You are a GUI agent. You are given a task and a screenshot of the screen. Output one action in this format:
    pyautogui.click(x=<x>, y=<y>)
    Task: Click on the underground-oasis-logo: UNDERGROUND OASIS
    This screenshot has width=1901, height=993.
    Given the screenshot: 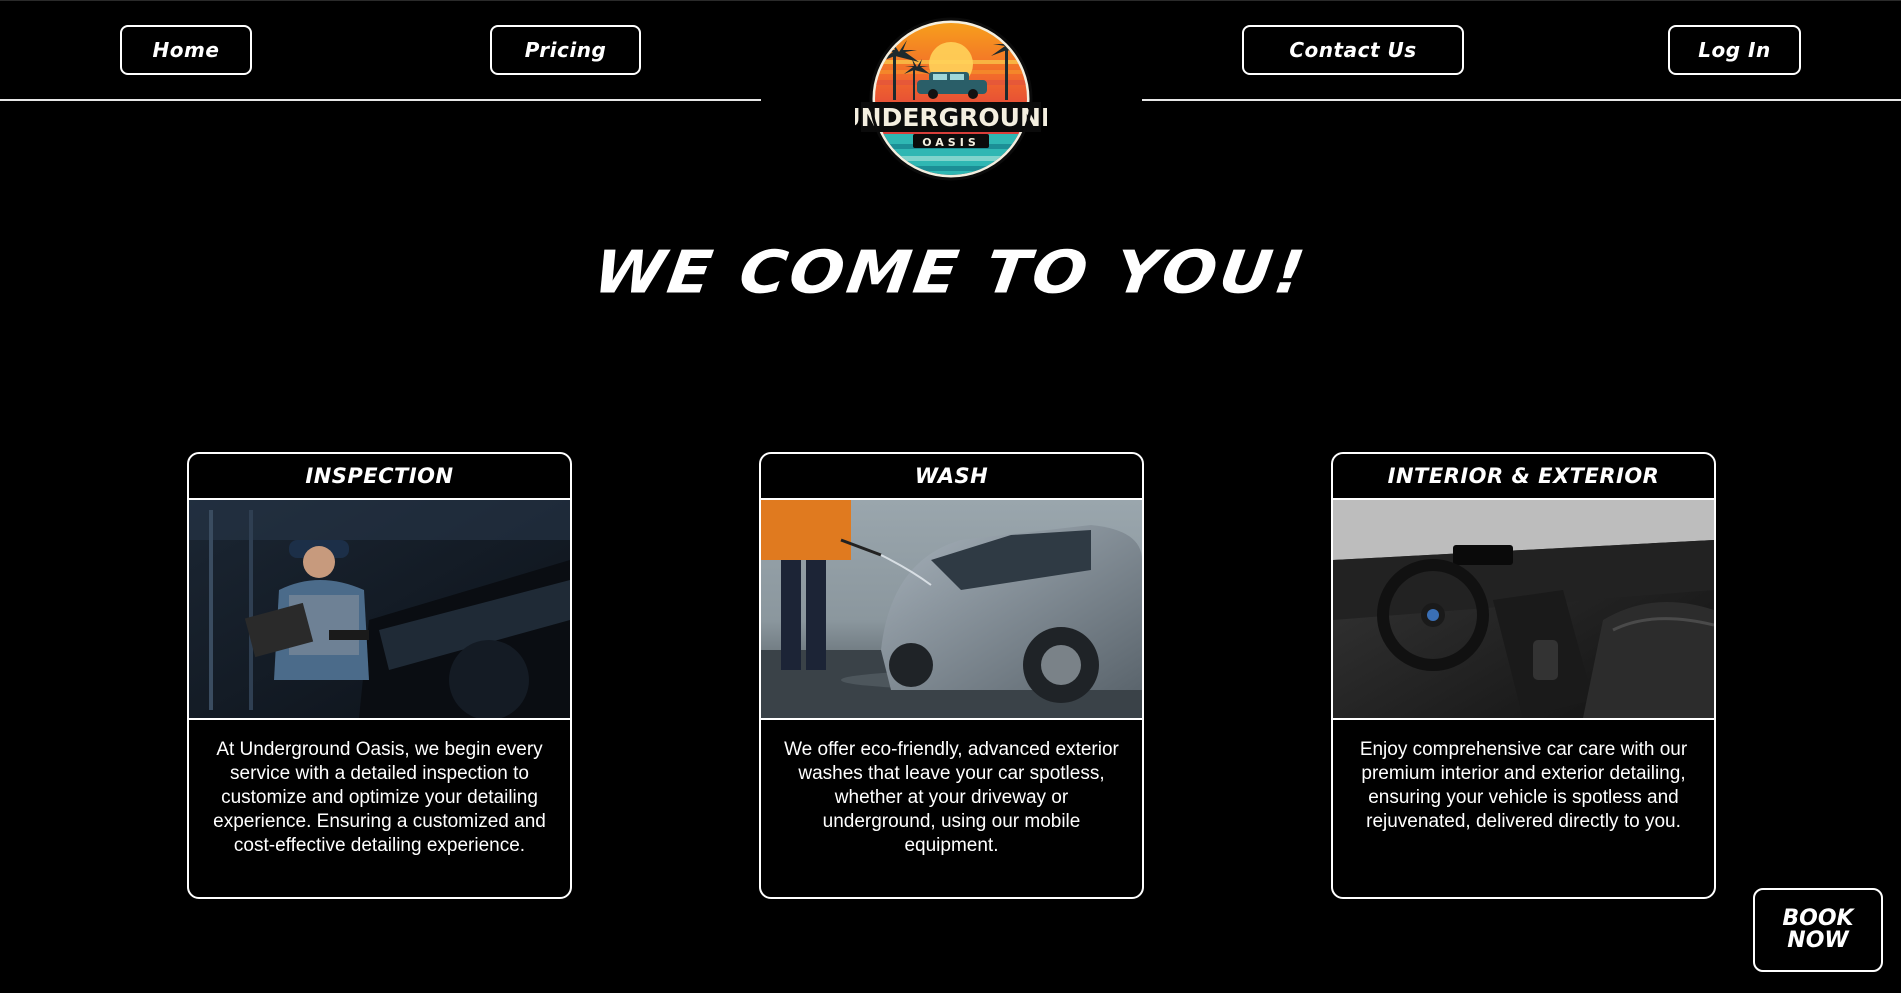 What is the action you would take?
    pyautogui.click(x=951, y=99)
    